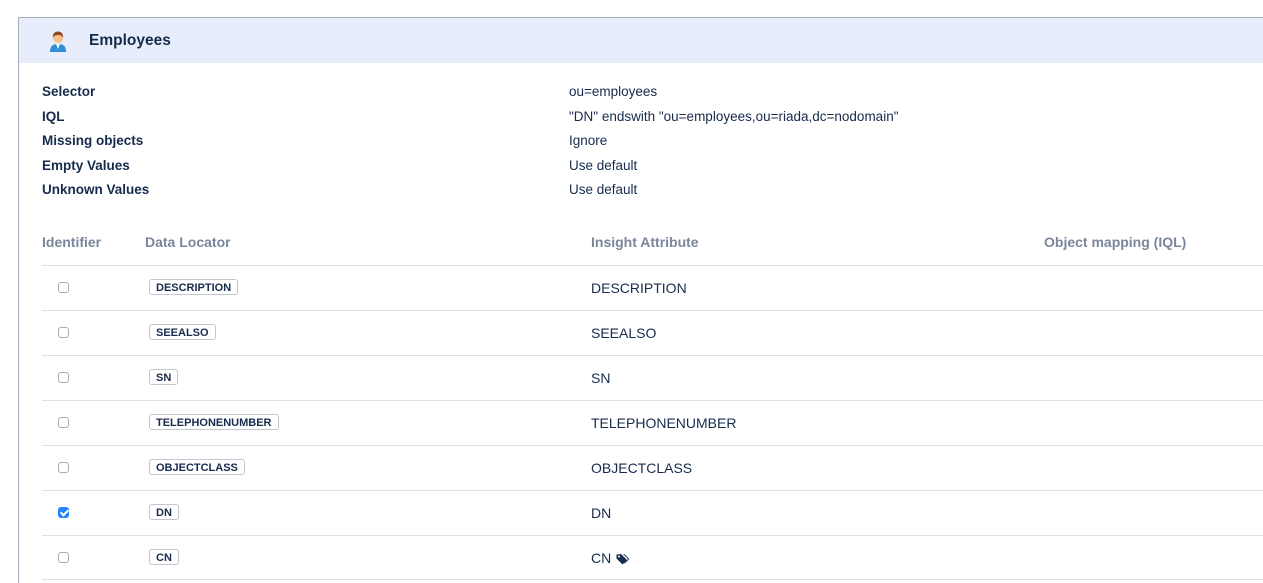 The height and width of the screenshot is (583, 1263). Describe the element at coordinates (642, 170) in the screenshot. I see `property-empty-values: Empty Values Use default` at that location.